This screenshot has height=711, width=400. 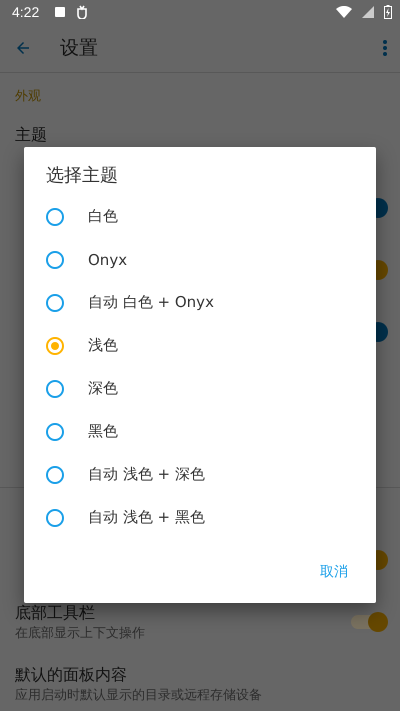 I want to click on setting-title: 默认的面板内容, so click(x=71, y=675).